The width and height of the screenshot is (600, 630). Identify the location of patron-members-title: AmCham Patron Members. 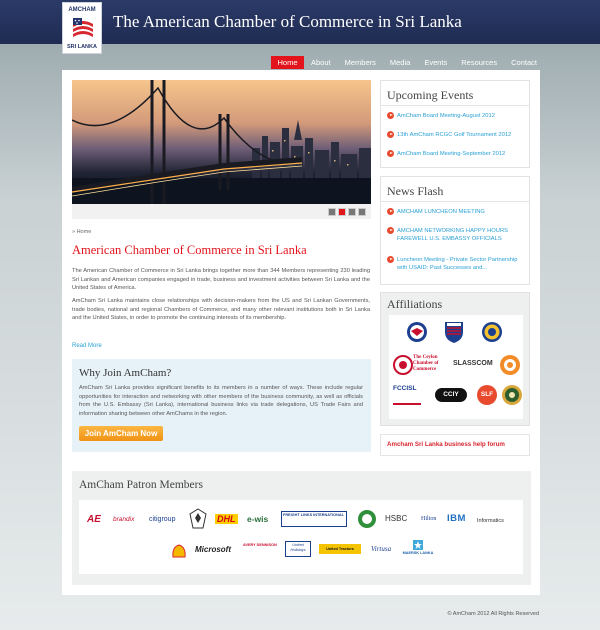
(141, 485).